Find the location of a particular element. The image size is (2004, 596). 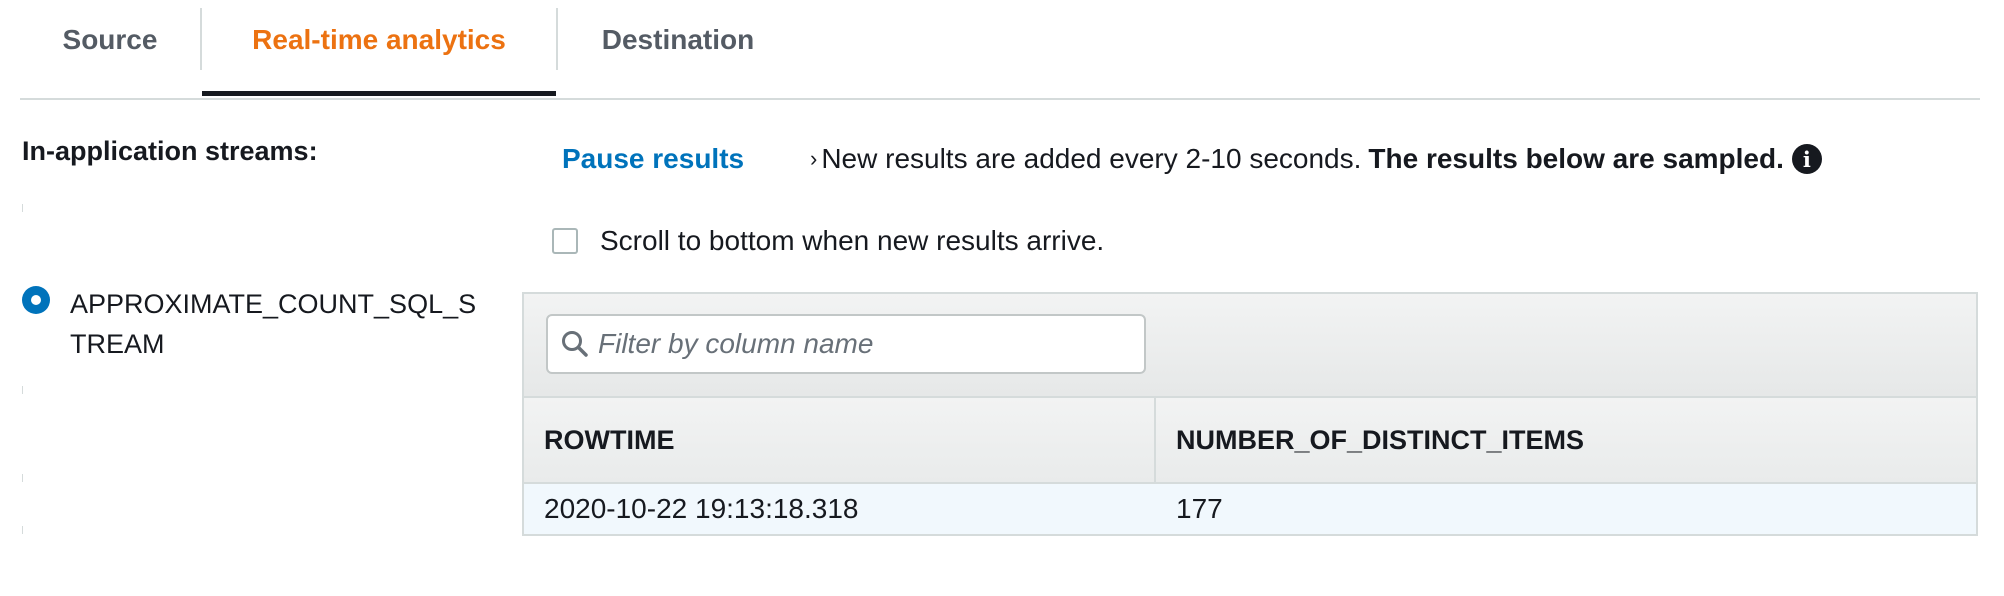

column-filter-input: Filter by column name is located at coordinates (846, 344).